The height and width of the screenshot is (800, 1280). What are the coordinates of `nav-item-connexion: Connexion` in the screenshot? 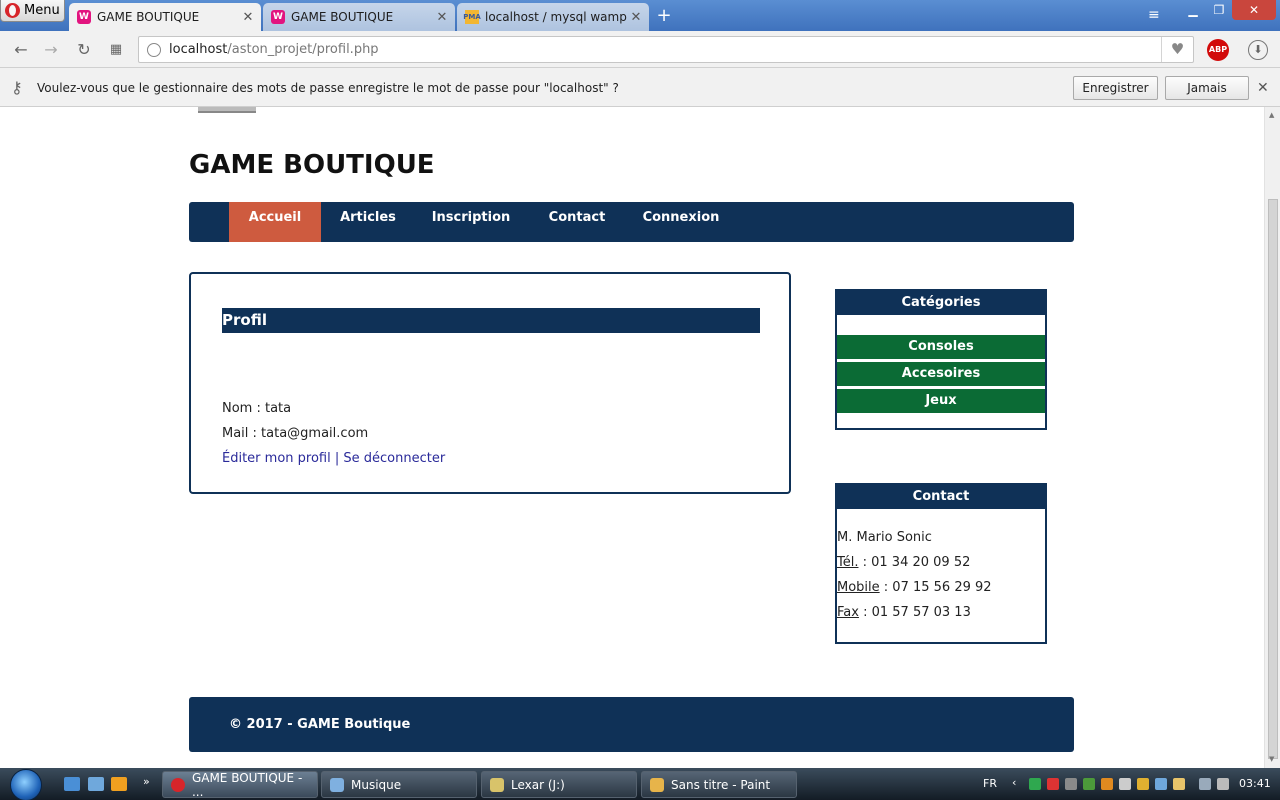 It's located at (681, 222).